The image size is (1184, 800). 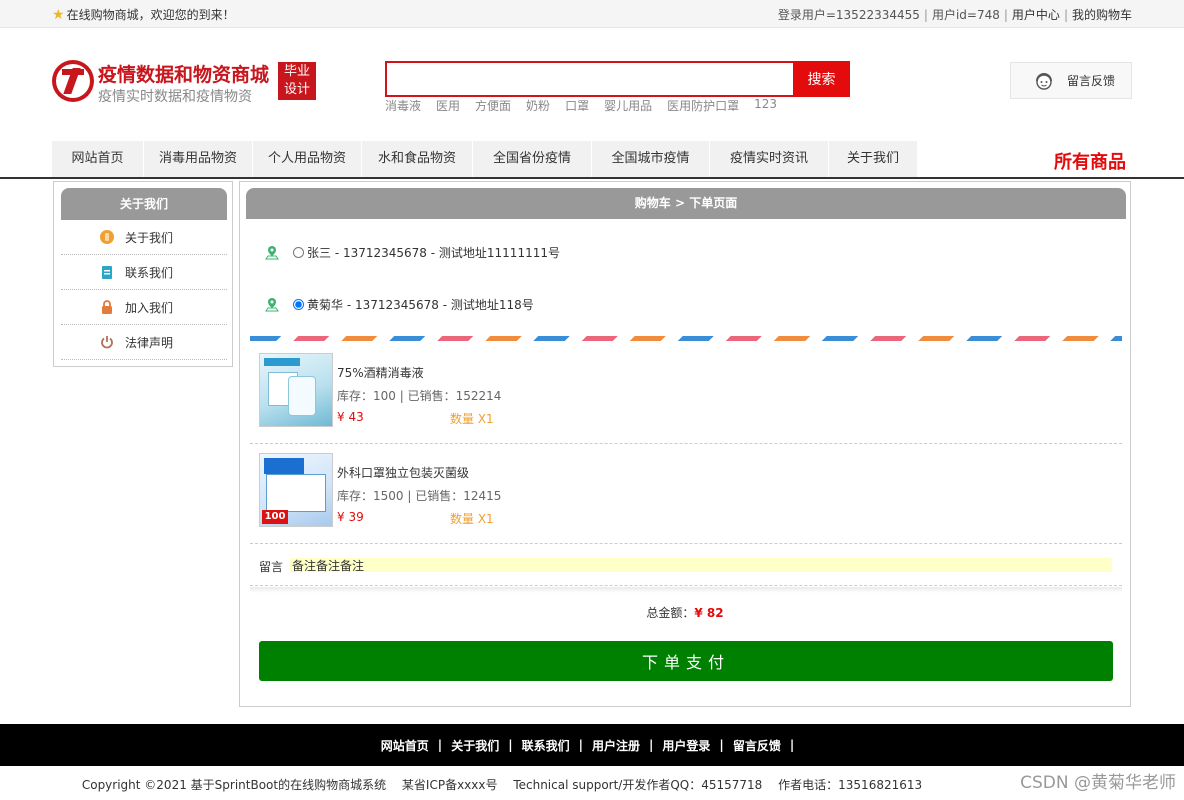 I want to click on logo-subtitle: 疫情实时数据和疫情物资, so click(x=175, y=97).